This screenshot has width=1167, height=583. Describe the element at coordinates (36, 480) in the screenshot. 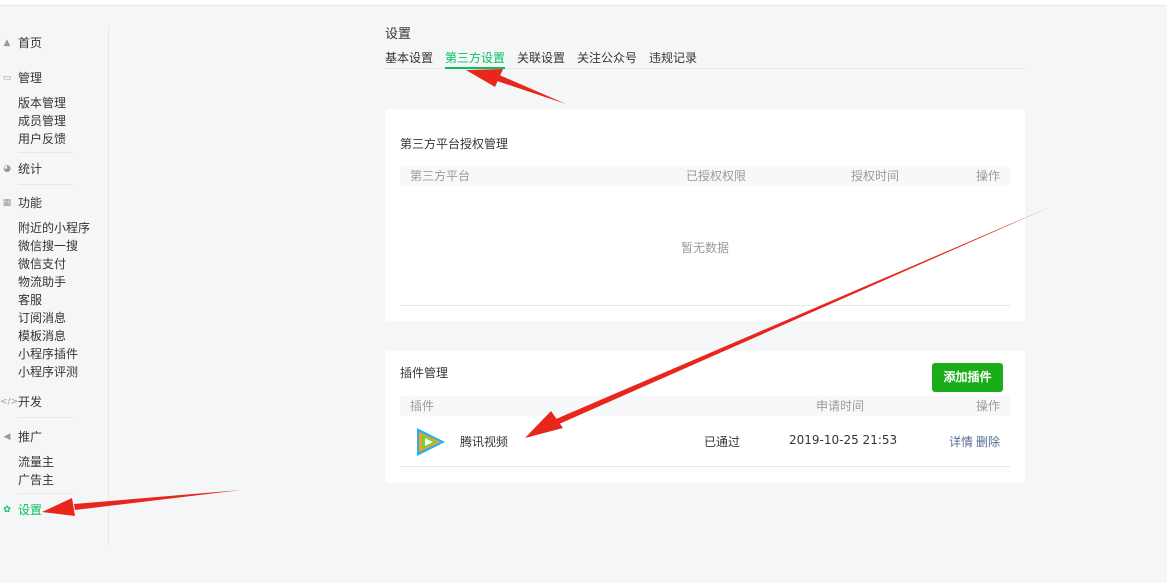

I see `sidebar-item-advertiser: 广告主` at that location.